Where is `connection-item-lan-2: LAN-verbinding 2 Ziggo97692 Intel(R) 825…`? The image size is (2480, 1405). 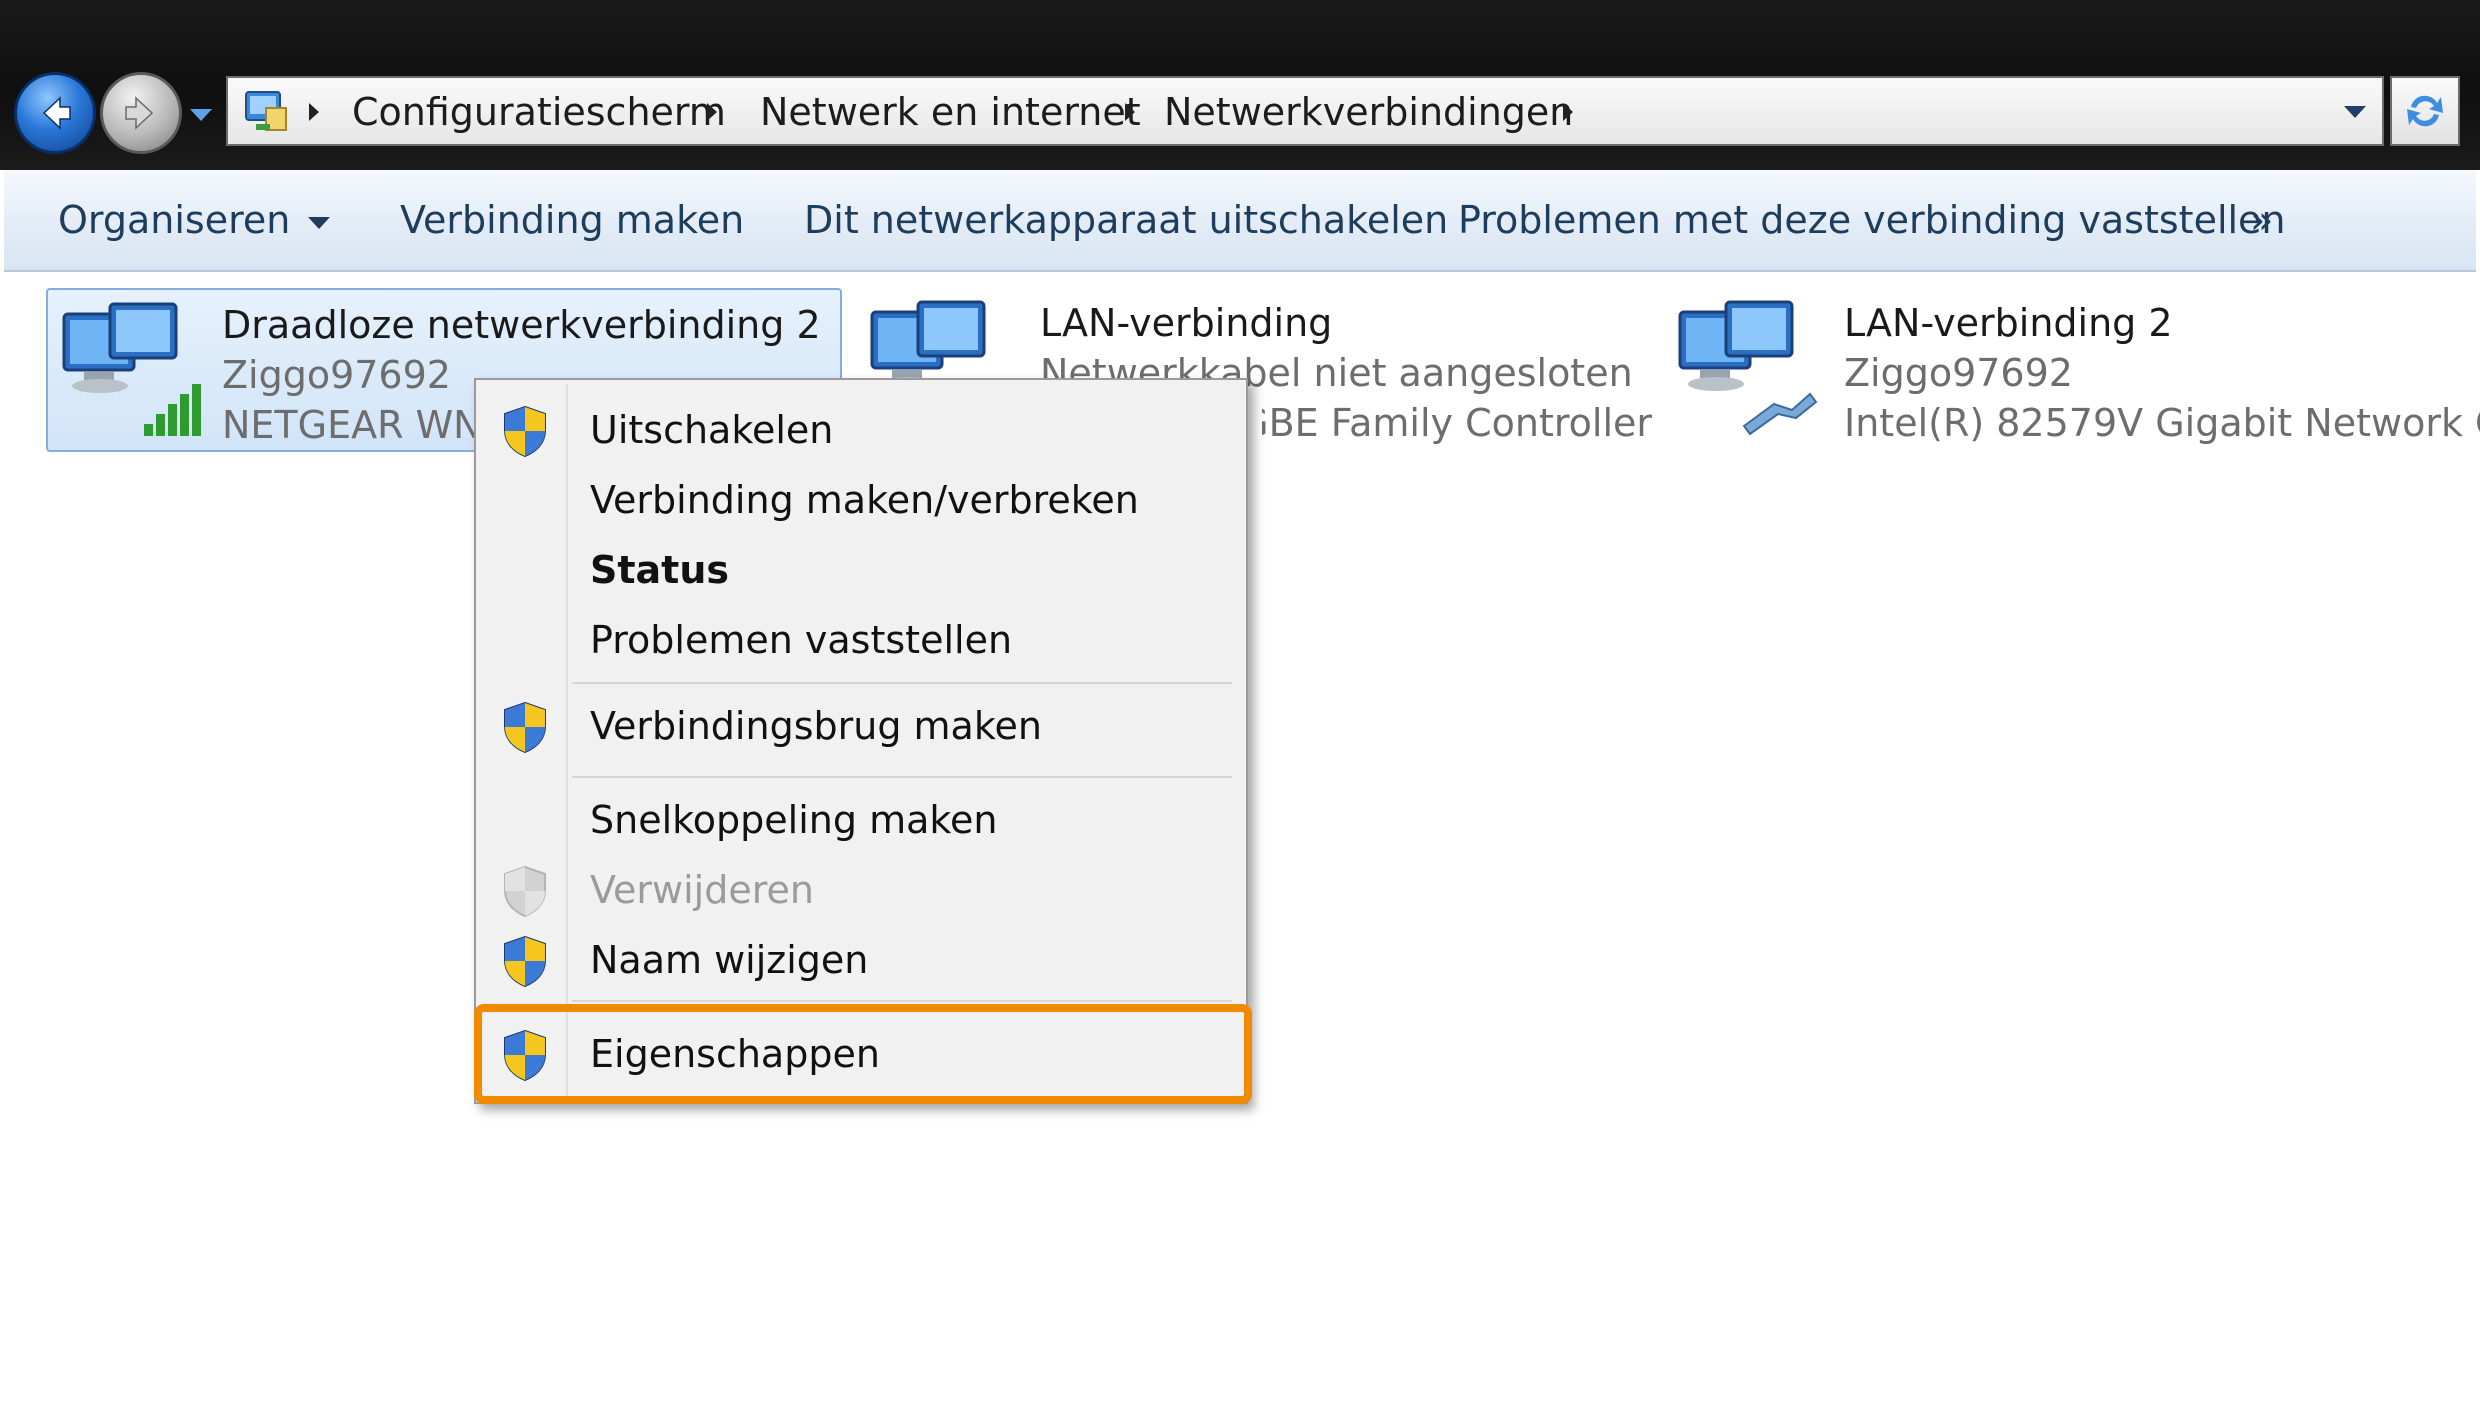
connection-item-lan-2: LAN-verbinding 2 Ziggo97692 Intel(R) 825… is located at coordinates (2072, 370).